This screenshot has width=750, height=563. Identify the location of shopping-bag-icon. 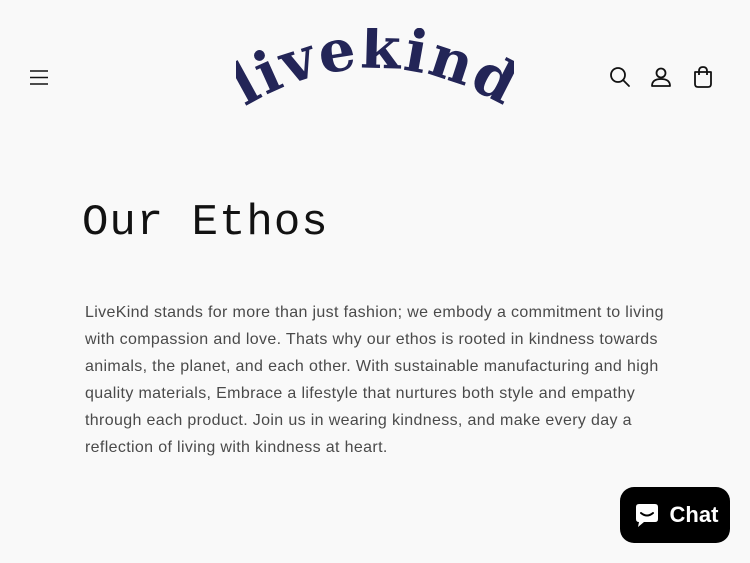
(703, 77).